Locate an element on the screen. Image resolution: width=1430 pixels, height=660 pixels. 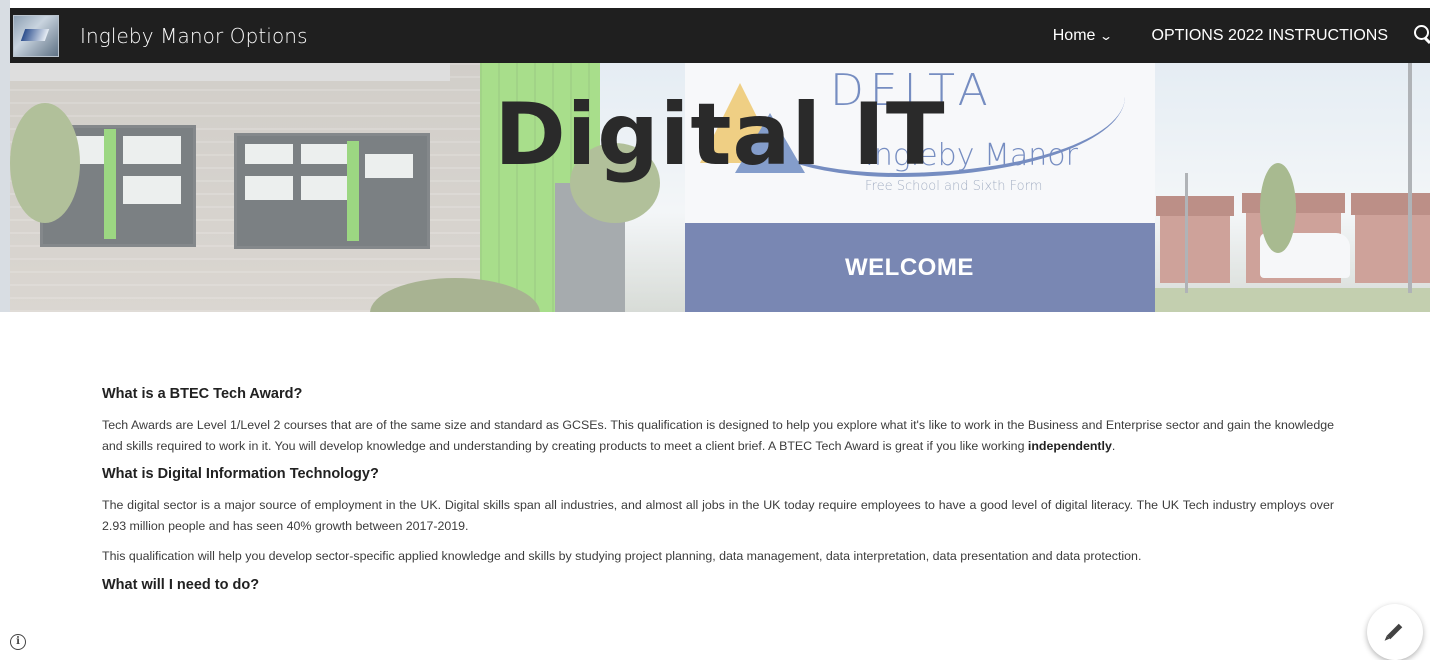
paragraph-text: . is located at coordinates (1113, 445).